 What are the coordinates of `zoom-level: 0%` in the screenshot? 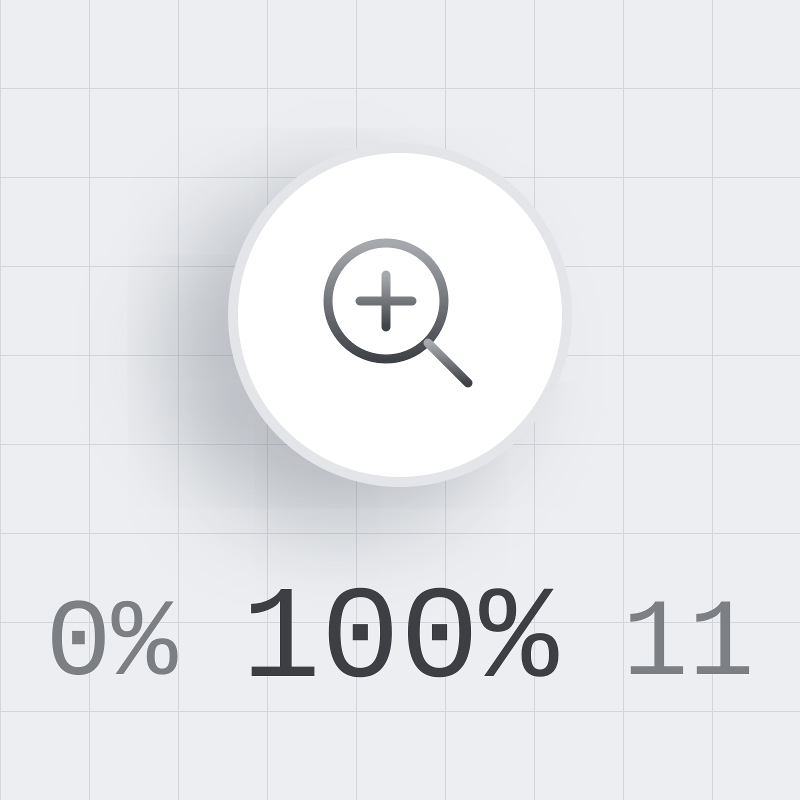 It's located at (112, 646).